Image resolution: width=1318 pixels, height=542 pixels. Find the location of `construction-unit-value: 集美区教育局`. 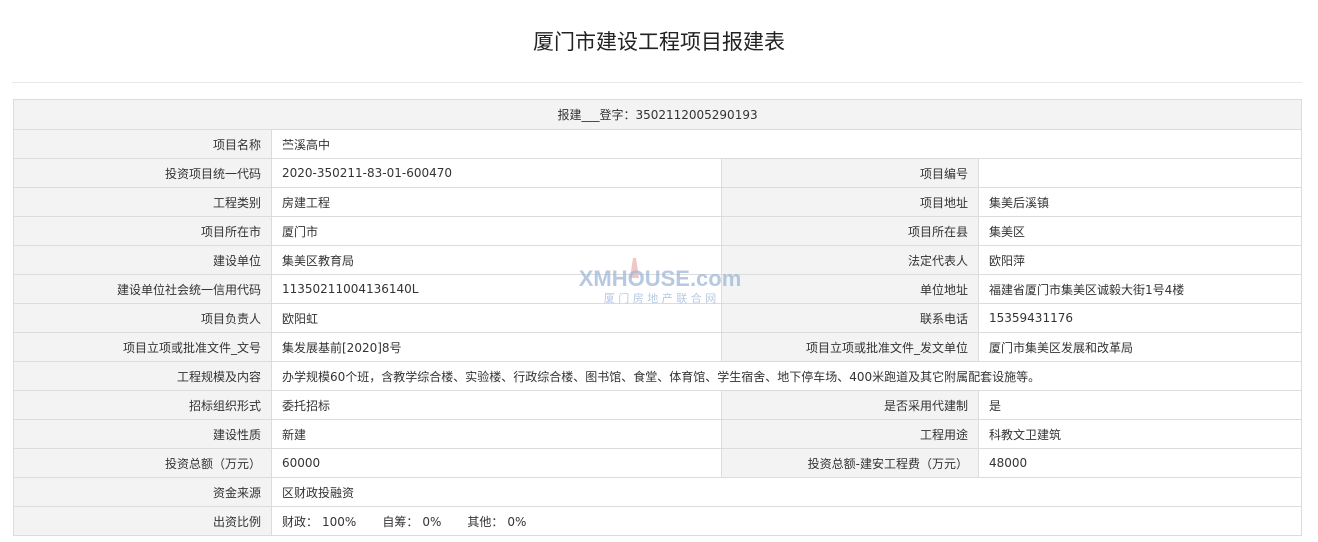

construction-unit-value: 集美区教育局 is located at coordinates (496, 260).